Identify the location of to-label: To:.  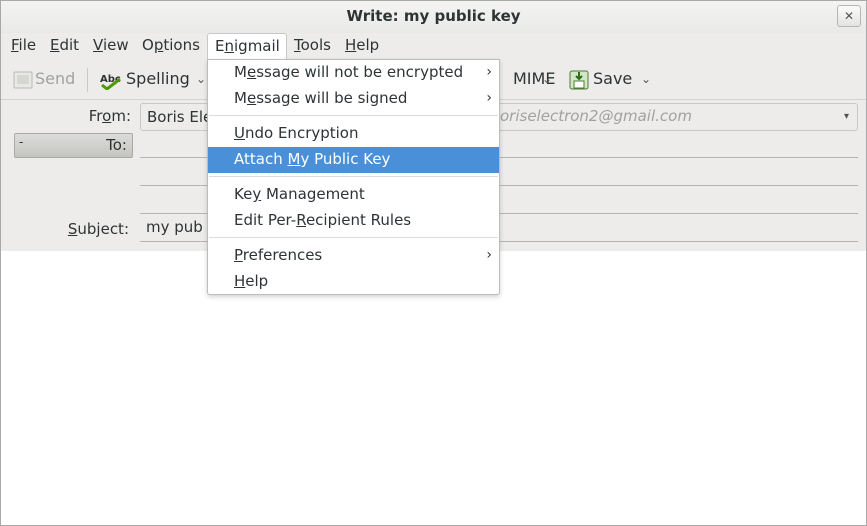
(116, 145).